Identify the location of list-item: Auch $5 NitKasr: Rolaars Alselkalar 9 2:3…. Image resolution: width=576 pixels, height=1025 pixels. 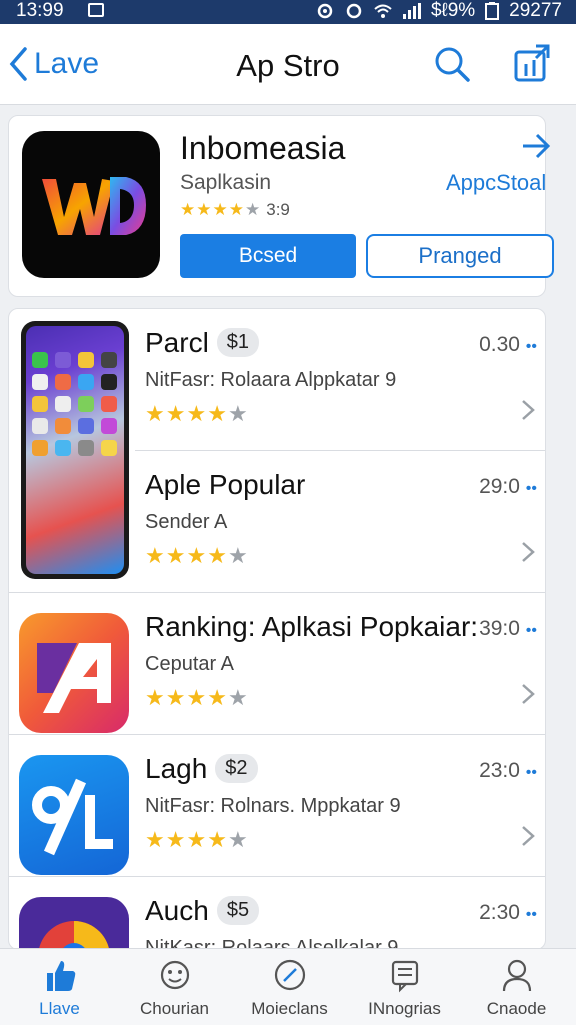
(277, 913).